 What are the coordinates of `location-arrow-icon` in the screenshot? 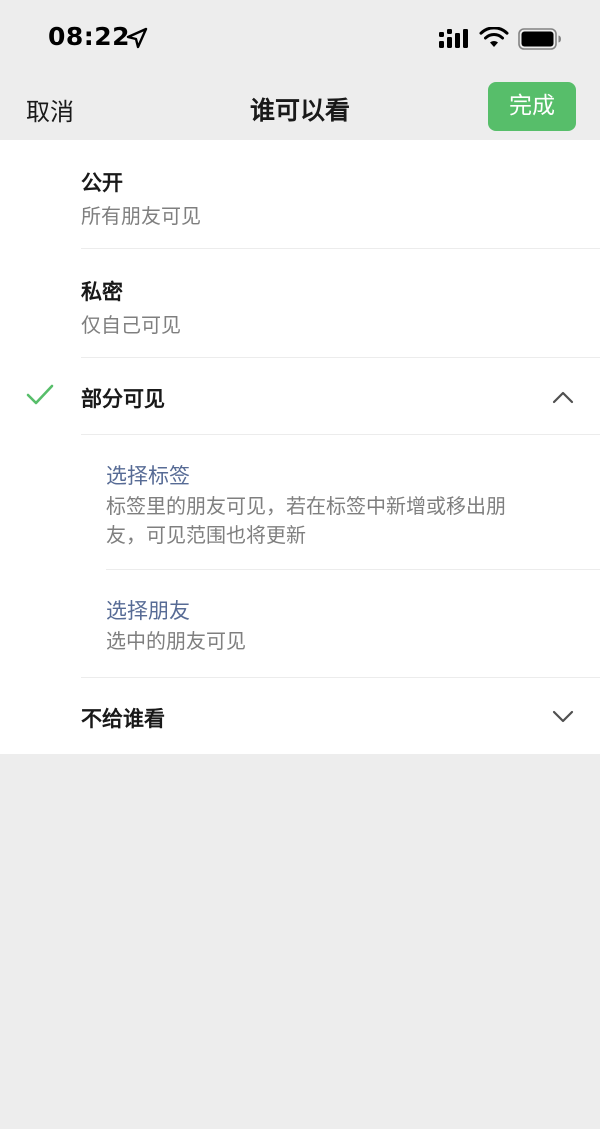 It's located at (137, 38).